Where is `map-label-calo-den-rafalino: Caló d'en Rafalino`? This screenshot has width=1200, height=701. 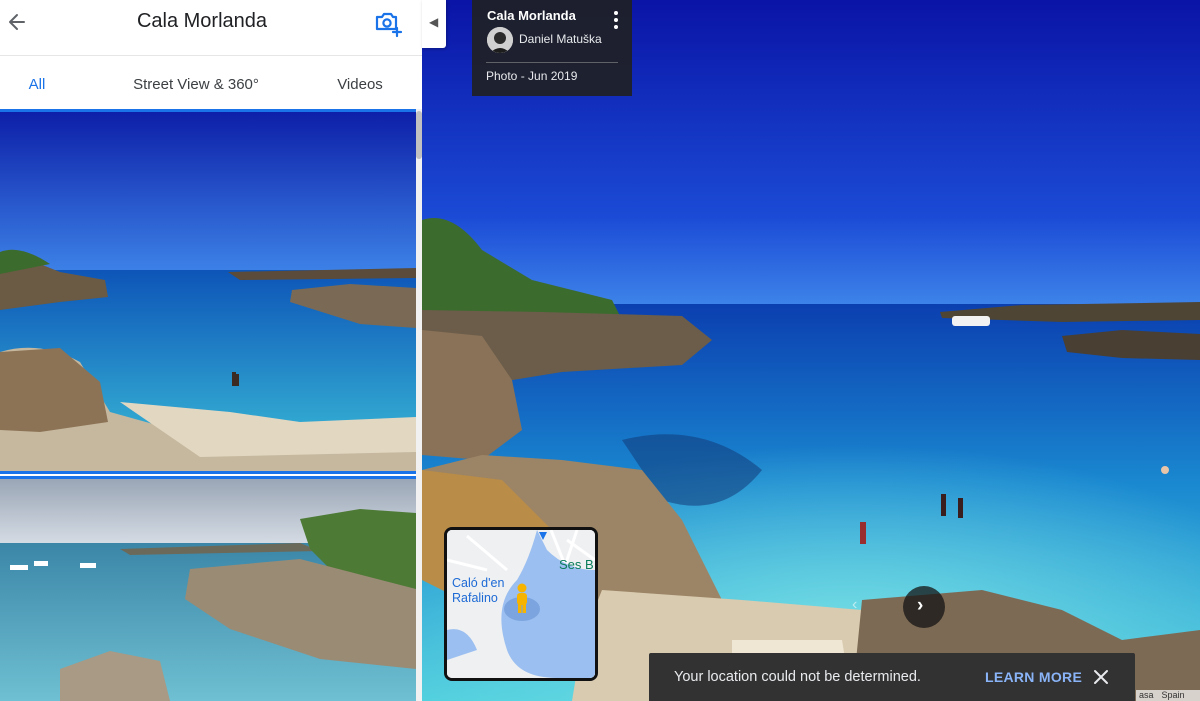 map-label-calo-den-rafalino: Caló d'en Rafalino is located at coordinates (478, 590).